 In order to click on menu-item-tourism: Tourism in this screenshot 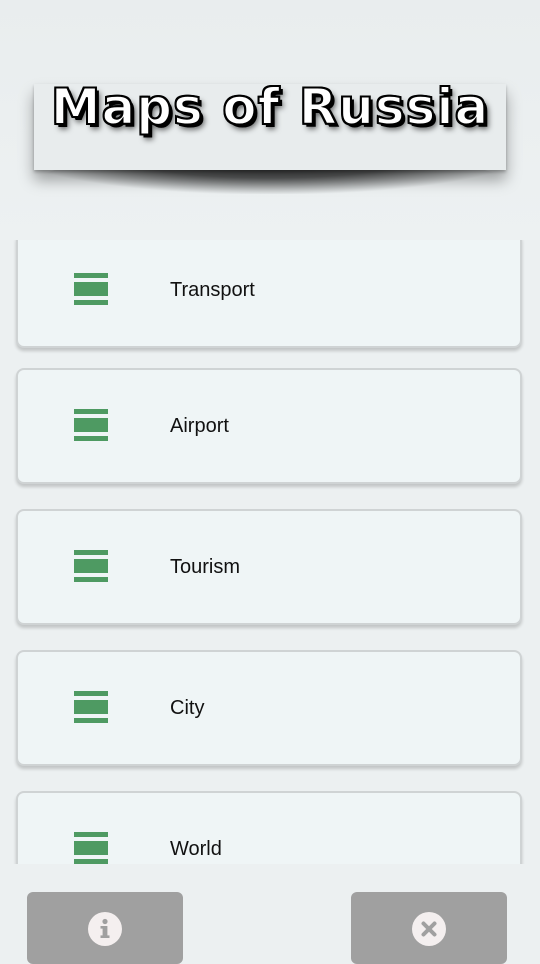, I will do `click(269, 567)`.